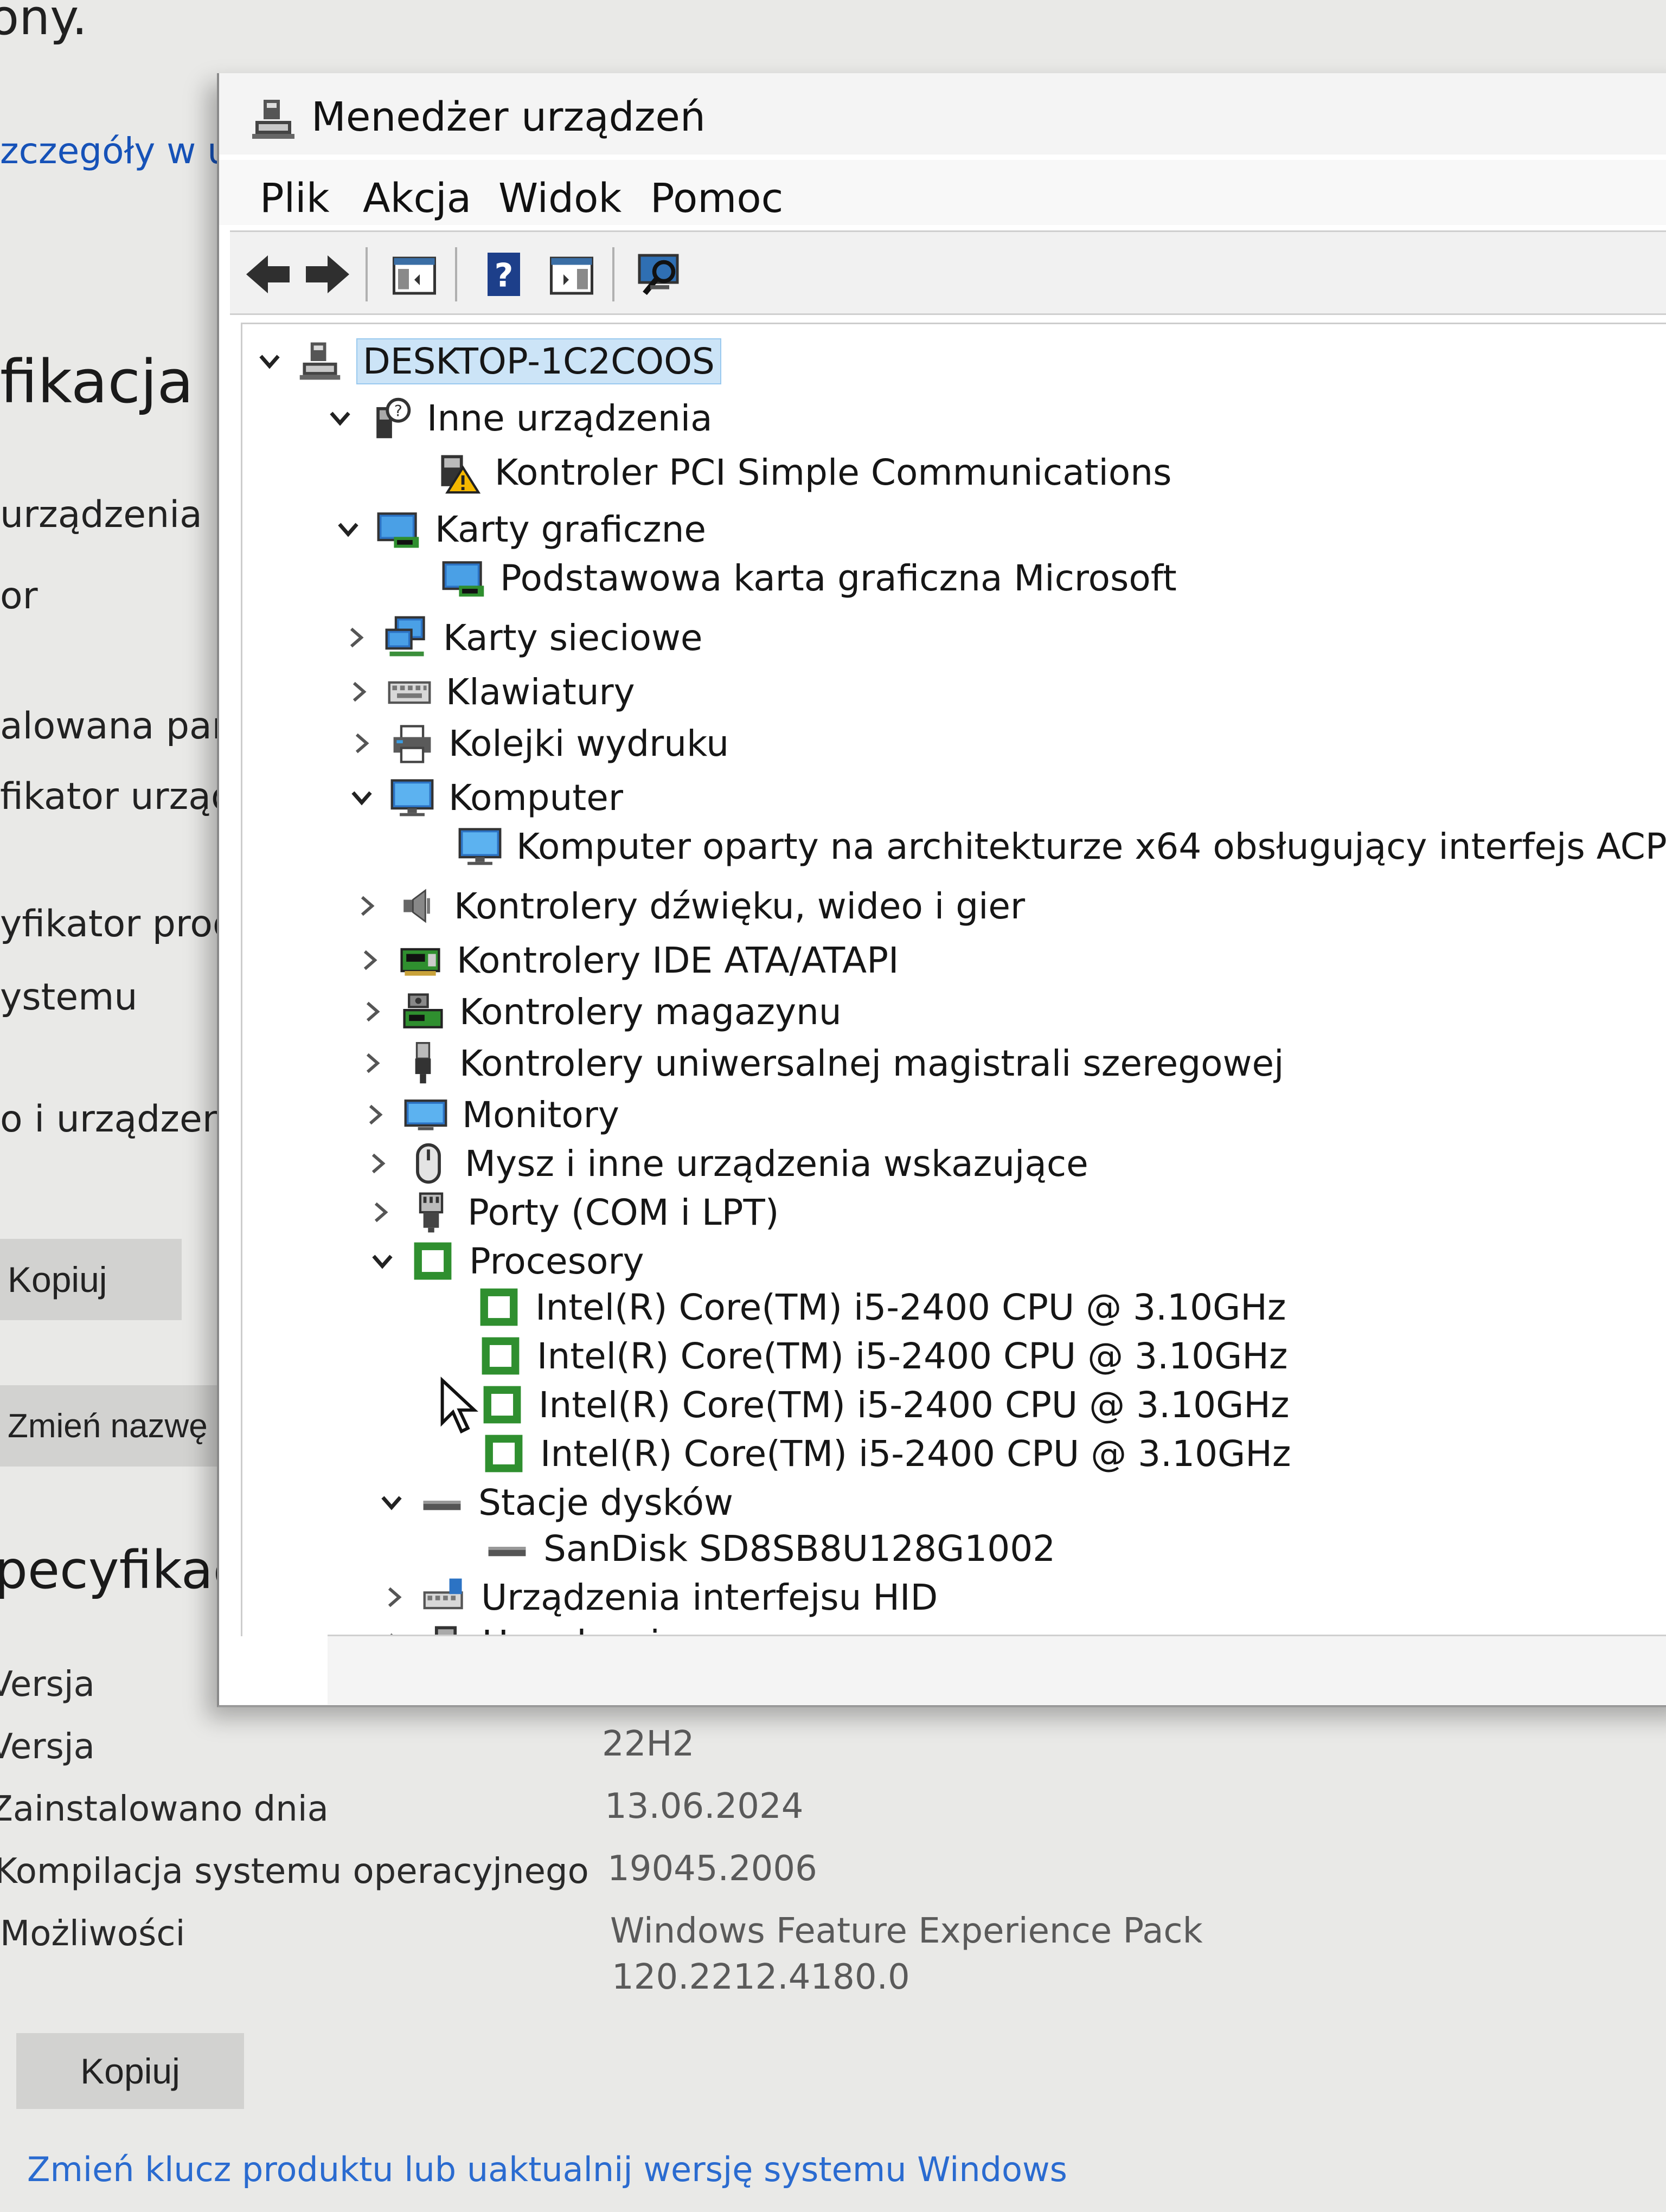 The width and height of the screenshot is (1666, 2212). What do you see at coordinates (884, 1405) in the screenshot?
I see `device-cpu-3: Intel(R) Core(TM) i5-2400 CPU @ 3.10GHz` at bounding box center [884, 1405].